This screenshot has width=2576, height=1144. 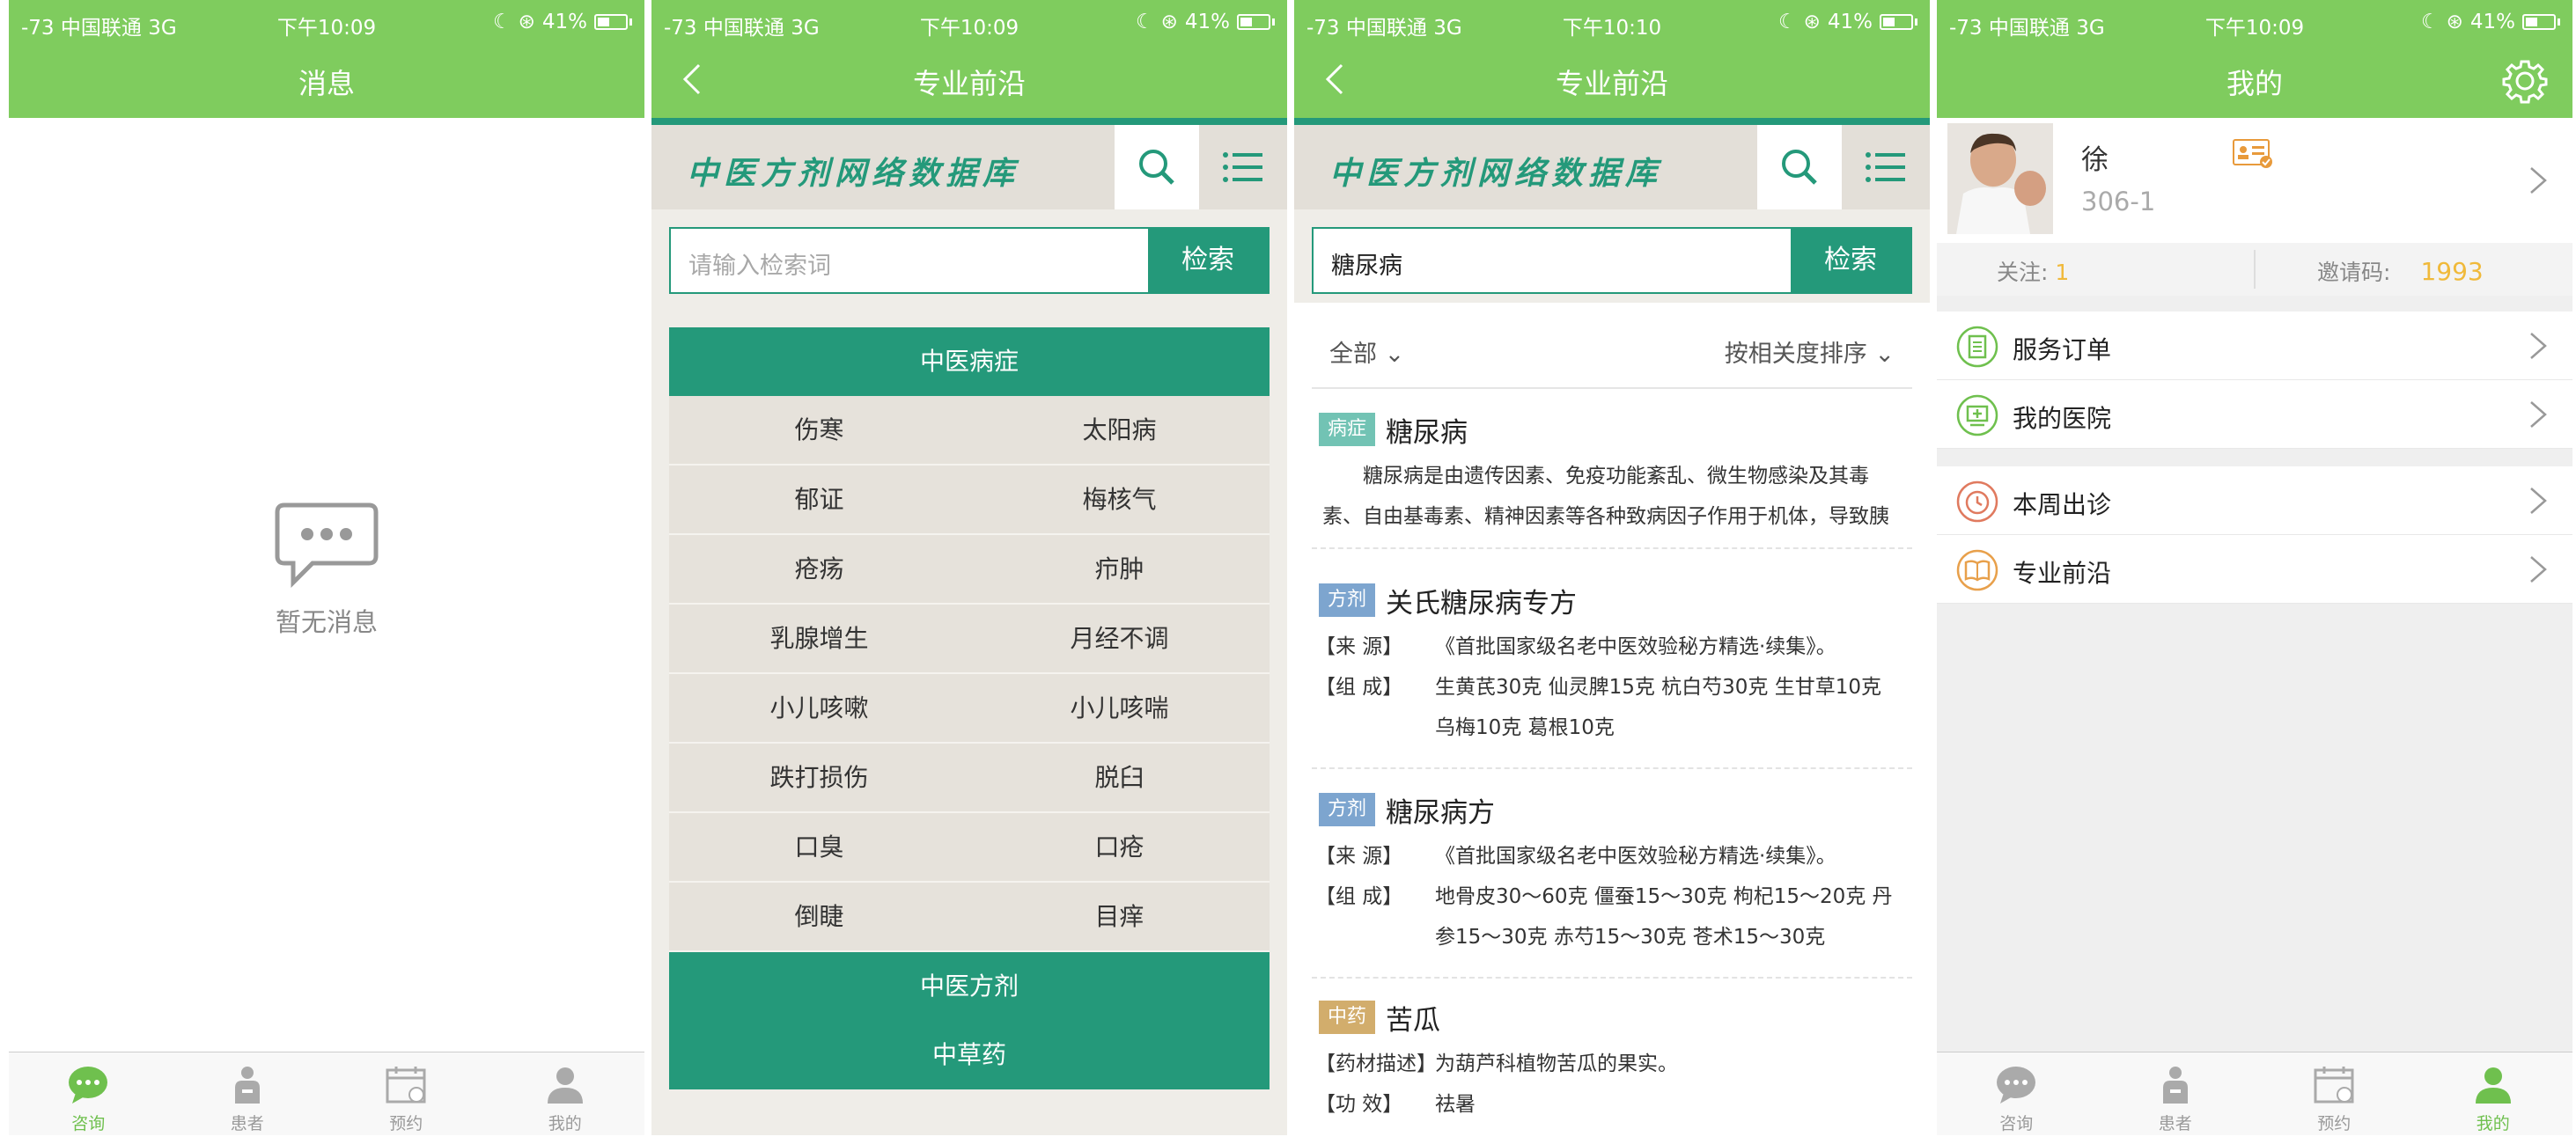 I want to click on clock-icon, so click(x=1977, y=502).